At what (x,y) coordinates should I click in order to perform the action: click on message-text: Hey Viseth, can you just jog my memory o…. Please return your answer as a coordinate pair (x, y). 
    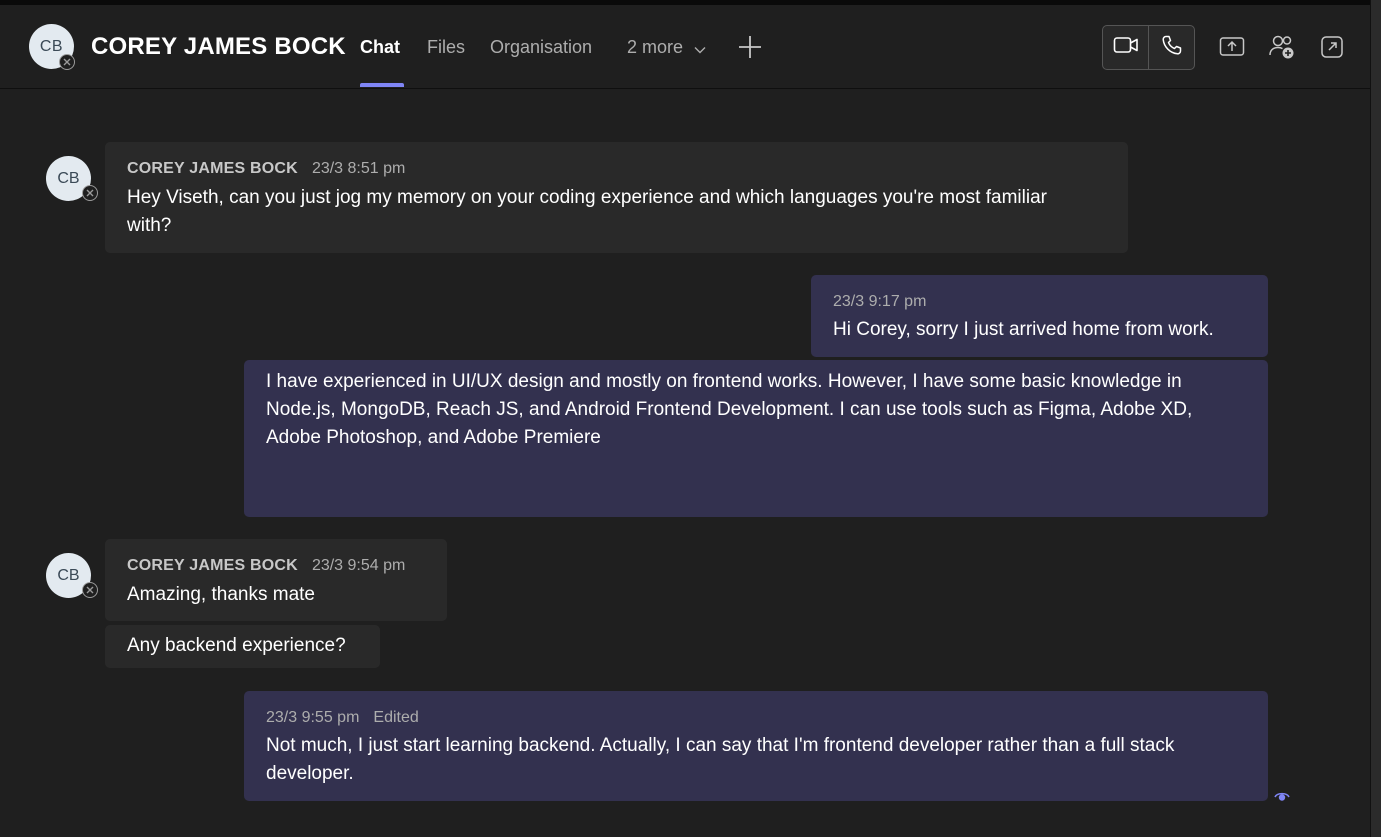
    Looking at the image, I should click on (587, 211).